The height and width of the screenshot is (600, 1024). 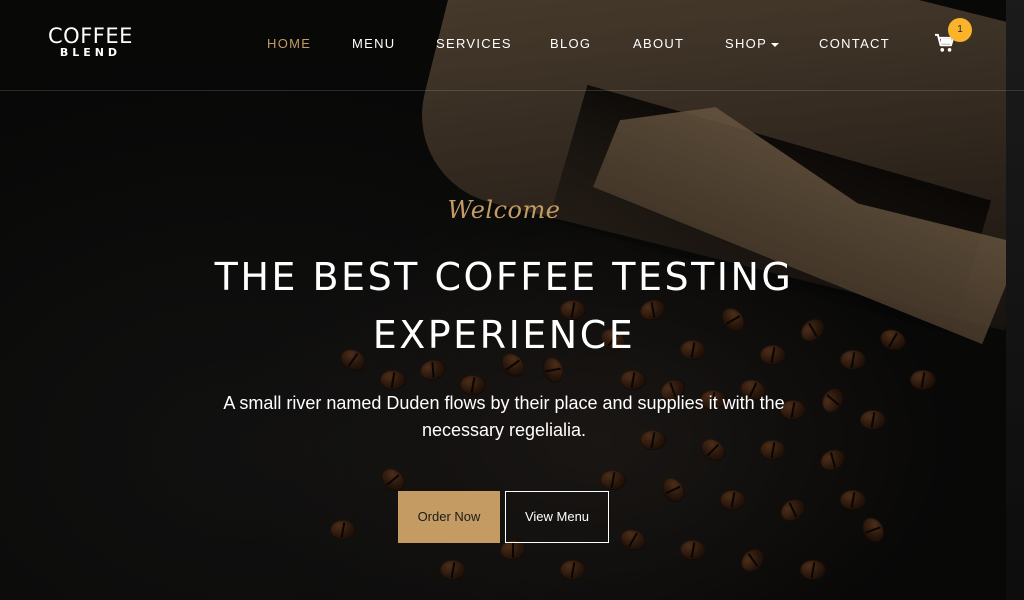 I want to click on nav-item-shop: SHOP, so click(x=752, y=43).